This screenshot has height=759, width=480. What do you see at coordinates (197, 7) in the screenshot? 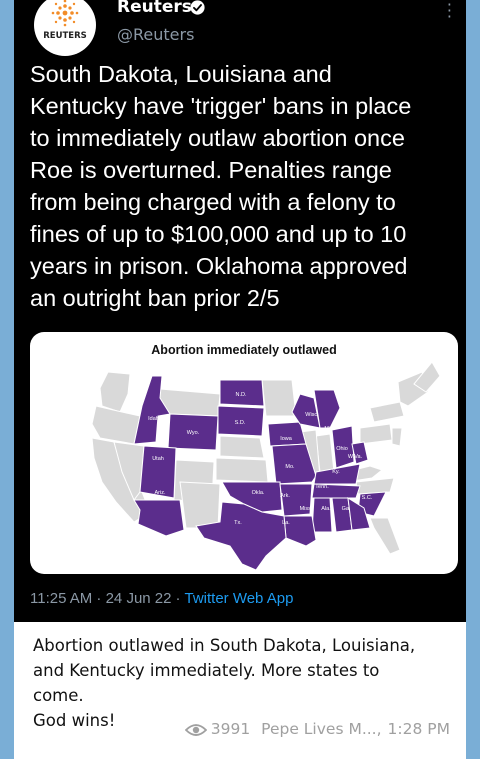
I see `verified-badge-icon` at bounding box center [197, 7].